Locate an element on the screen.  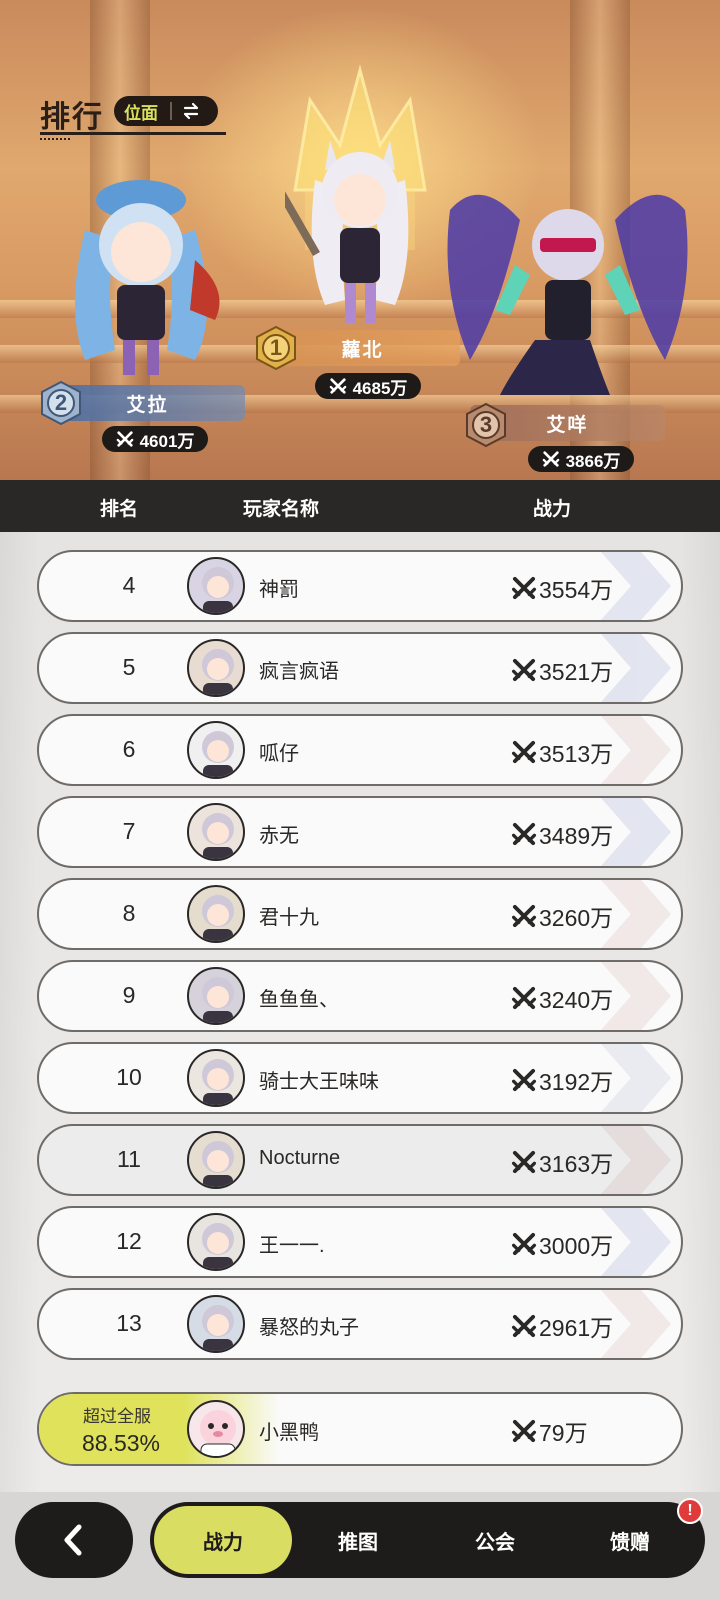
rank-2-badge: 2 is located at coordinates (61, 403).